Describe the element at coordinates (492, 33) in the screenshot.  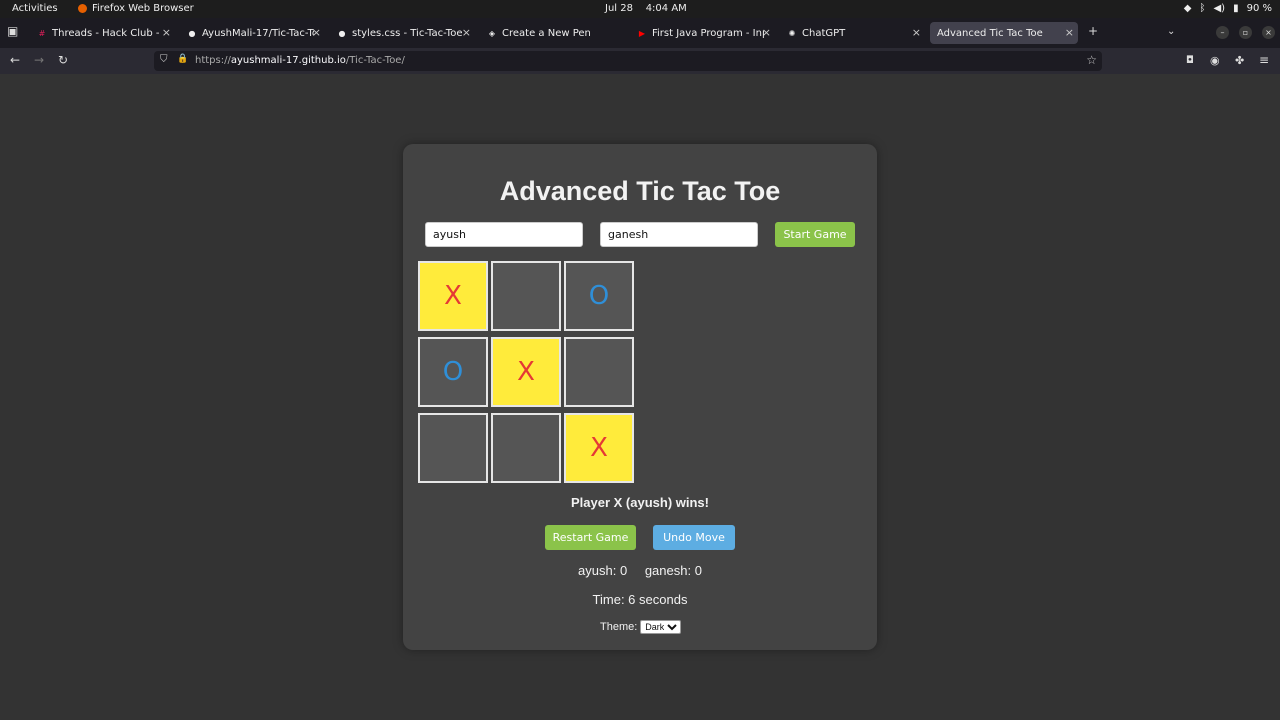
I see `codepen-icon: ◈` at that location.